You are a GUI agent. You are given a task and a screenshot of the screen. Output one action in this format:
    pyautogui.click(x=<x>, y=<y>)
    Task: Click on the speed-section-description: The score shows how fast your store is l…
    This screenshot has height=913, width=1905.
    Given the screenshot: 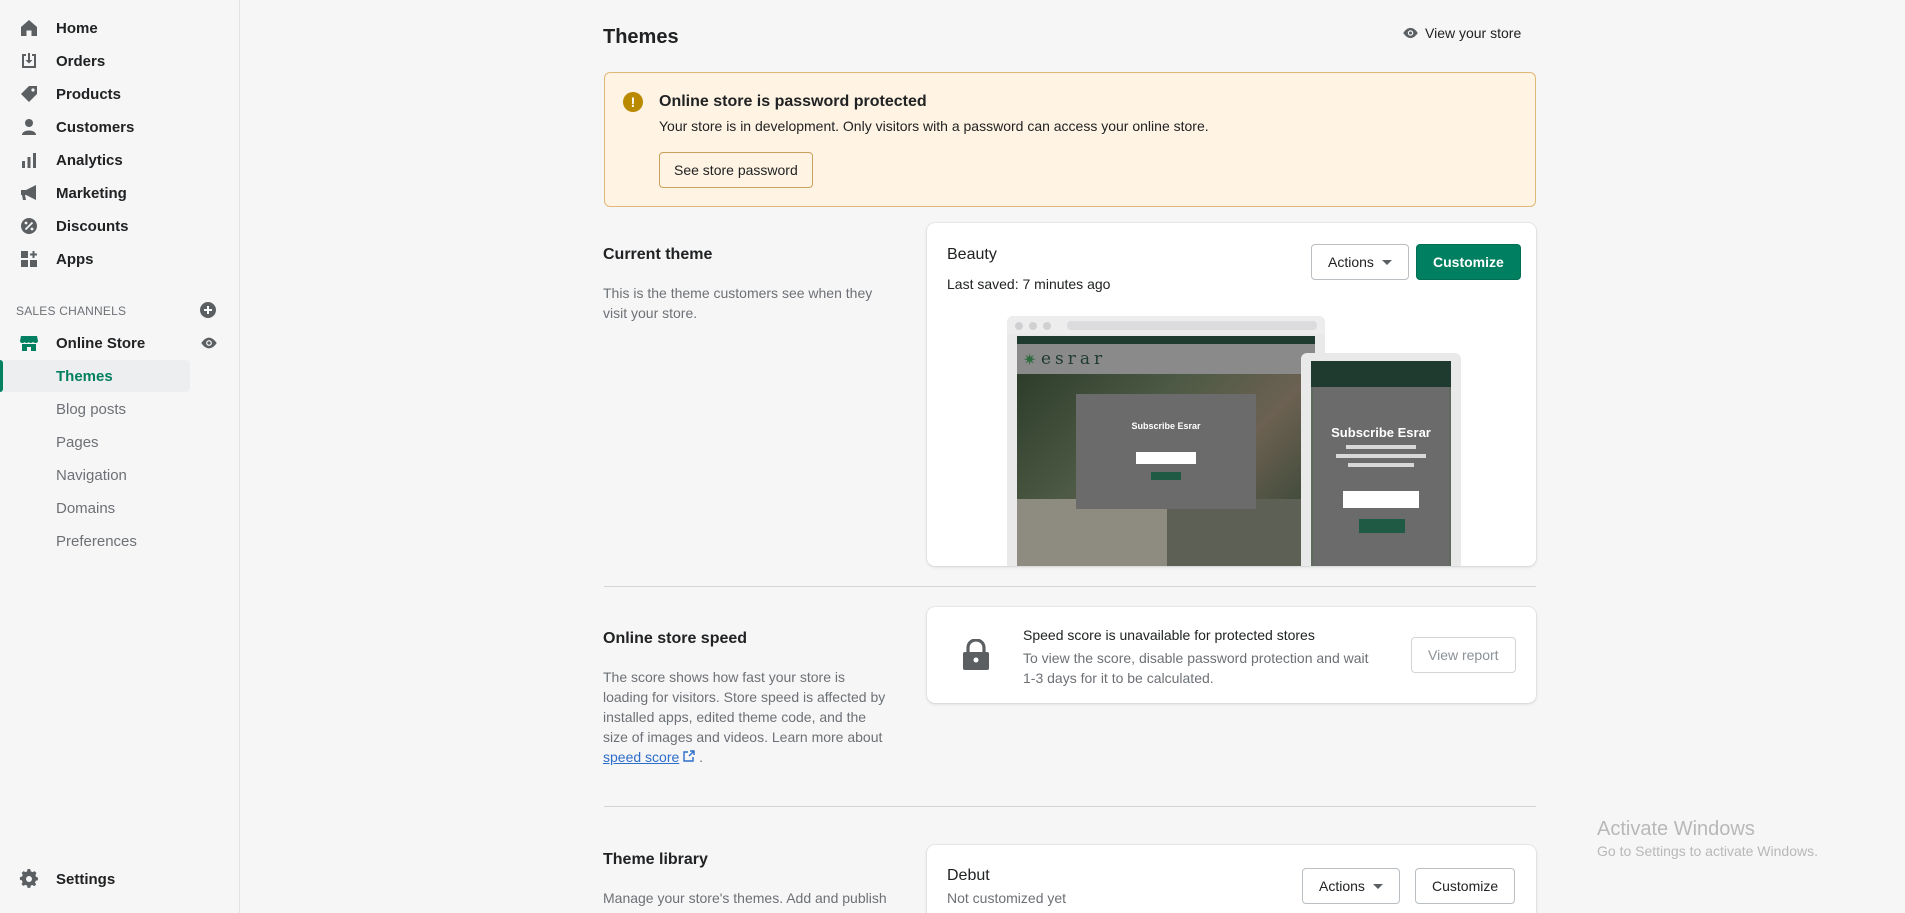 What is the action you would take?
    pyautogui.click(x=748, y=717)
    